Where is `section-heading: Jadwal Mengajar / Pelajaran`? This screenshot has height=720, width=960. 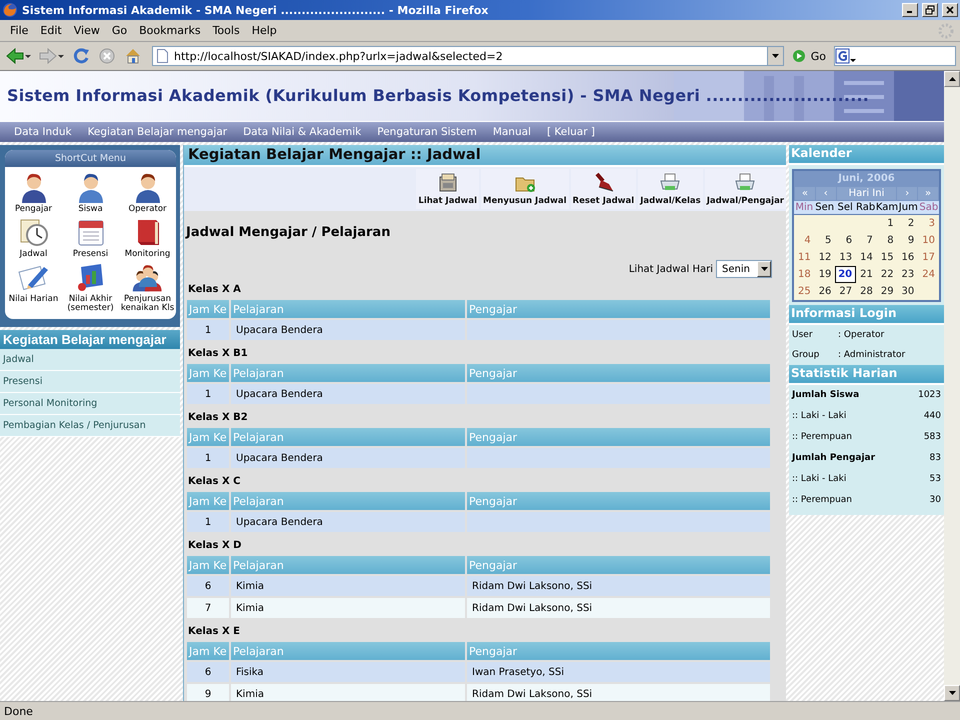
section-heading: Jadwal Mengajar / Pelajaran is located at coordinates (289, 232).